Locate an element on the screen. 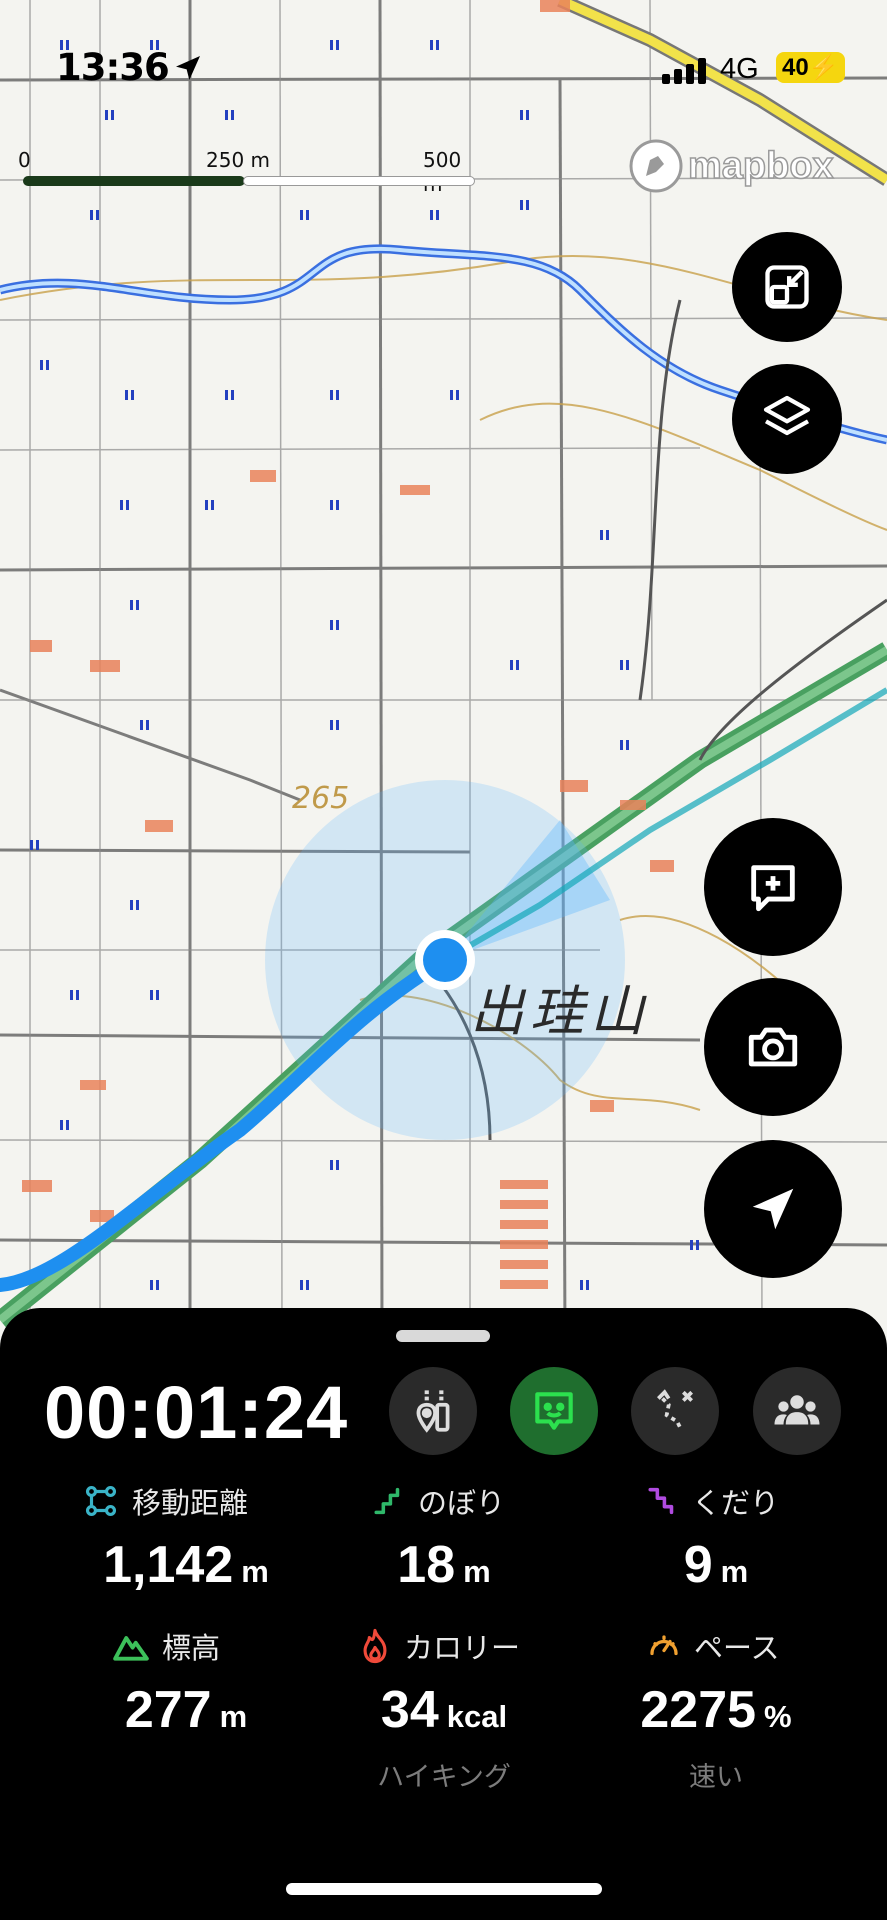 The height and width of the screenshot is (1920, 887). stat-pace-value: 2275% is located at coordinates (716, 1710).